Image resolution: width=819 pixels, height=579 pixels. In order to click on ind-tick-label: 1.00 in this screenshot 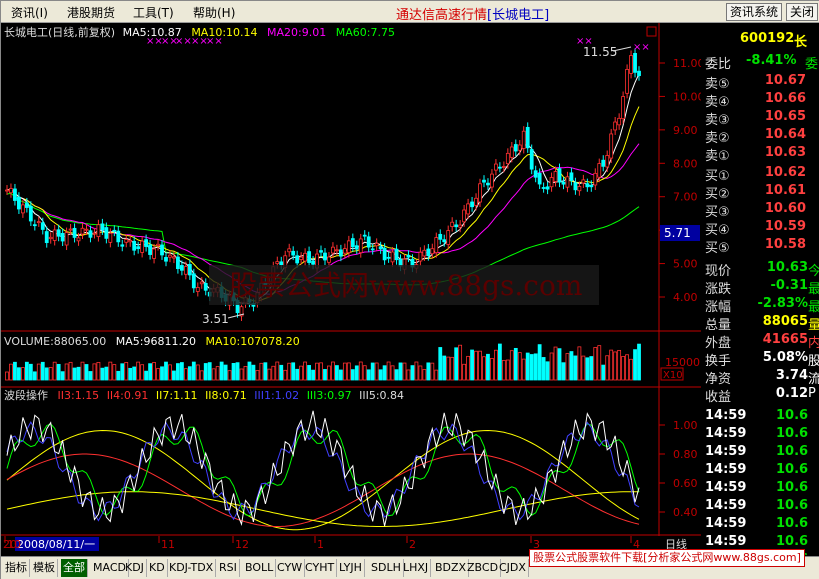, I will do `click(685, 425)`.